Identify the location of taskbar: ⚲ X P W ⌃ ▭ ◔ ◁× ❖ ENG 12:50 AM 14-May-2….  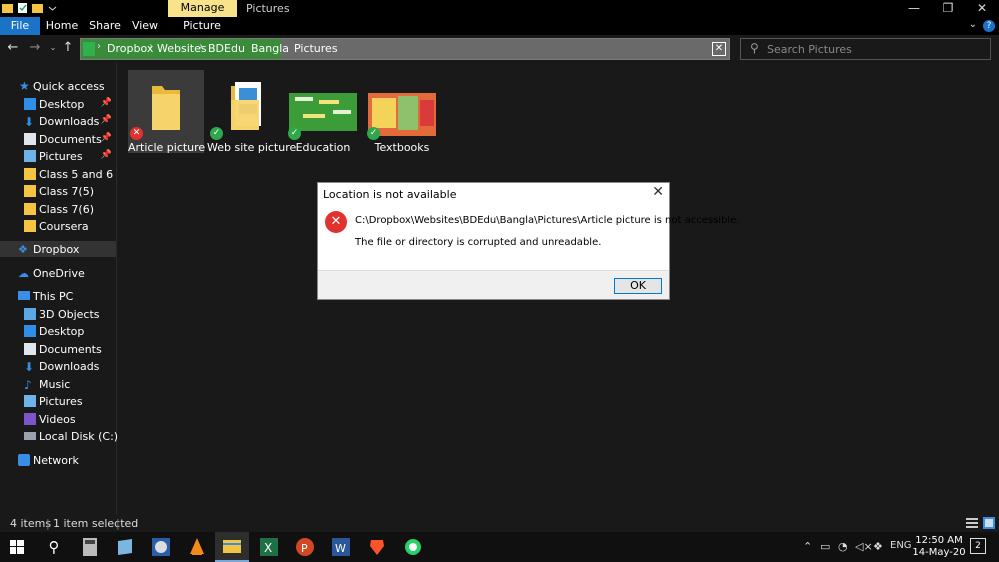
(499, 547).